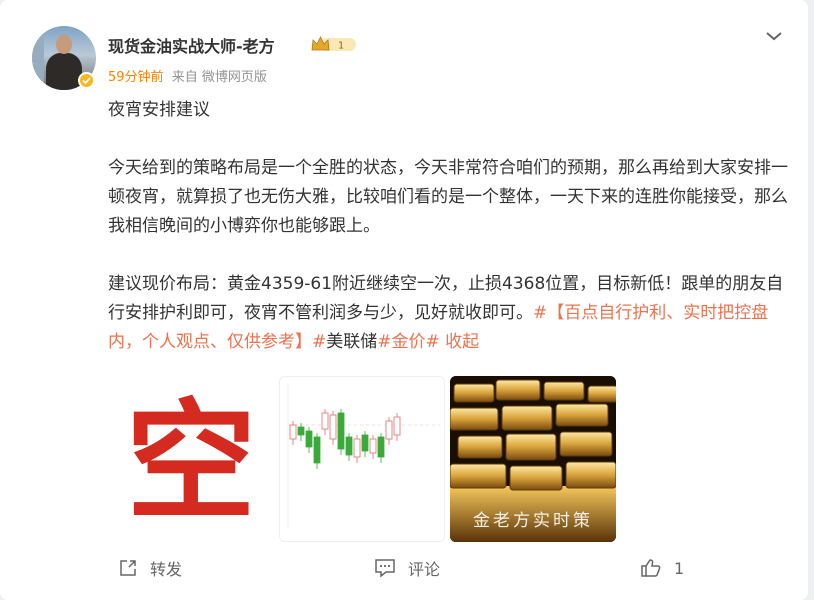 Image resolution: width=814 pixels, height=600 pixels. Describe the element at coordinates (191, 45) in the screenshot. I see `author-name: 现货金油实战大师-老方` at that location.